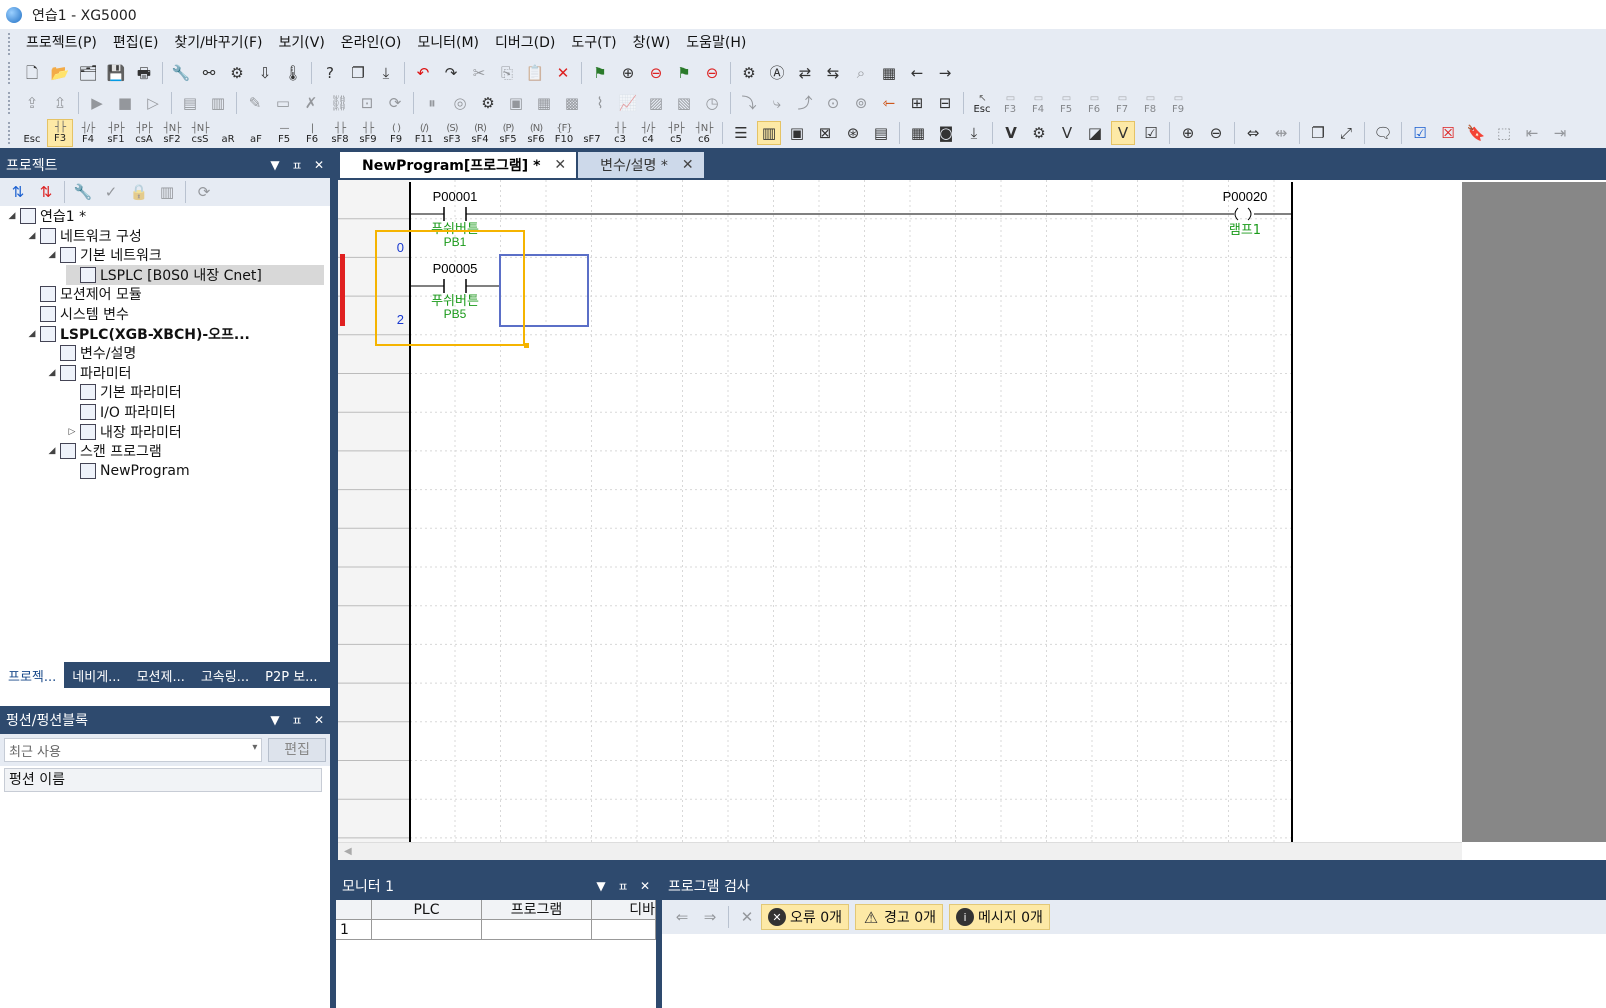 The image size is (1606, 1008). Describe the element at coordinates (60, 103) in the screenshot. I see `write-plc-icon: ⇫` at that location.